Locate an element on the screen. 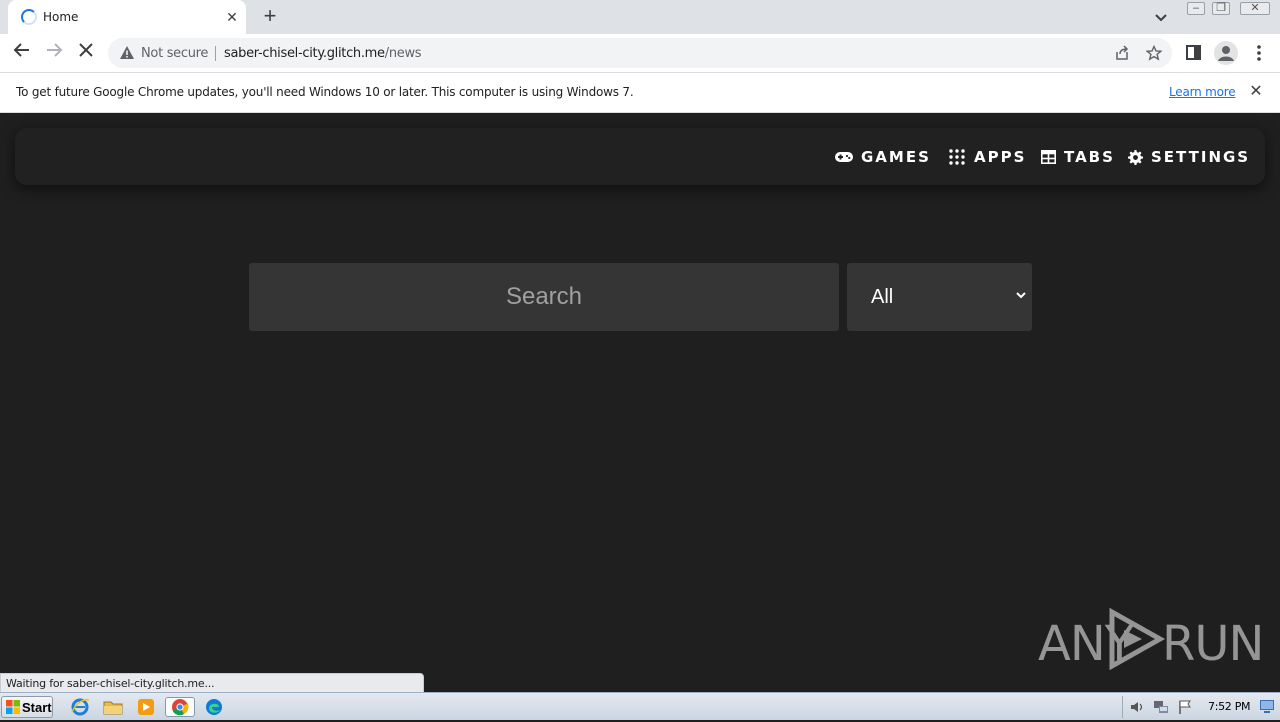  taskbar-clock: 7:52 PM is located at coordinates (1229, 706).